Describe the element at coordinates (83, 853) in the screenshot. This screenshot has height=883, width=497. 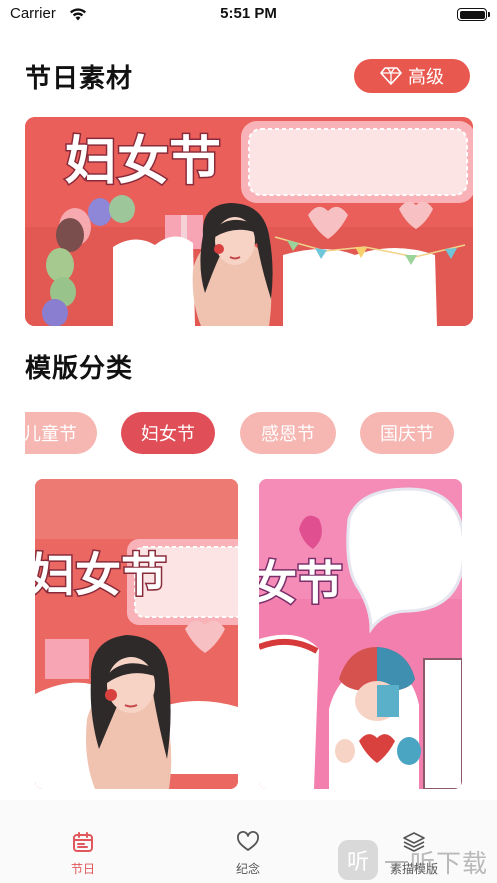
I see `tab-festival: 节日` at that location.